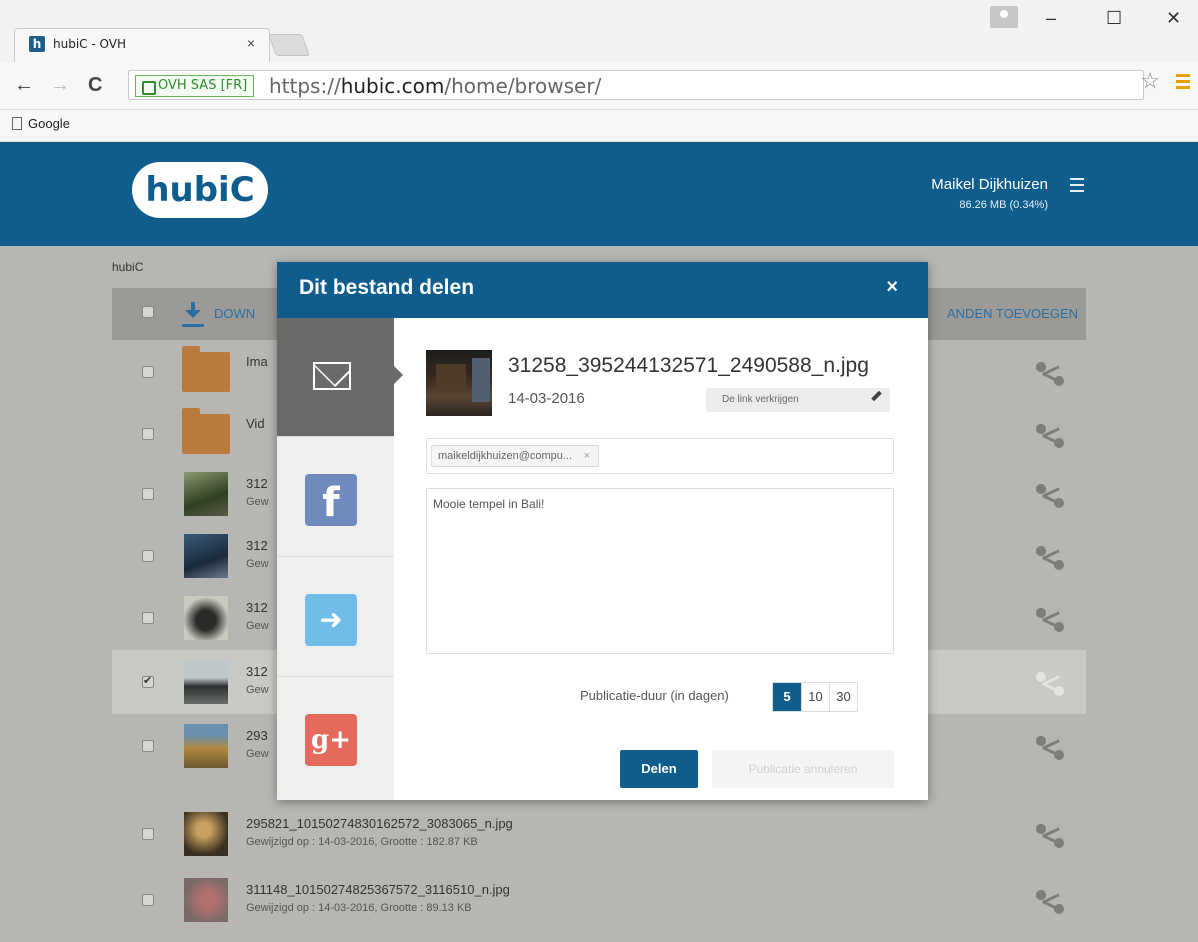  What do you see at coordinates (599, 126) in the screenshot?
I see `bookmarks-bar: Google` at bounding box center [599, 126].